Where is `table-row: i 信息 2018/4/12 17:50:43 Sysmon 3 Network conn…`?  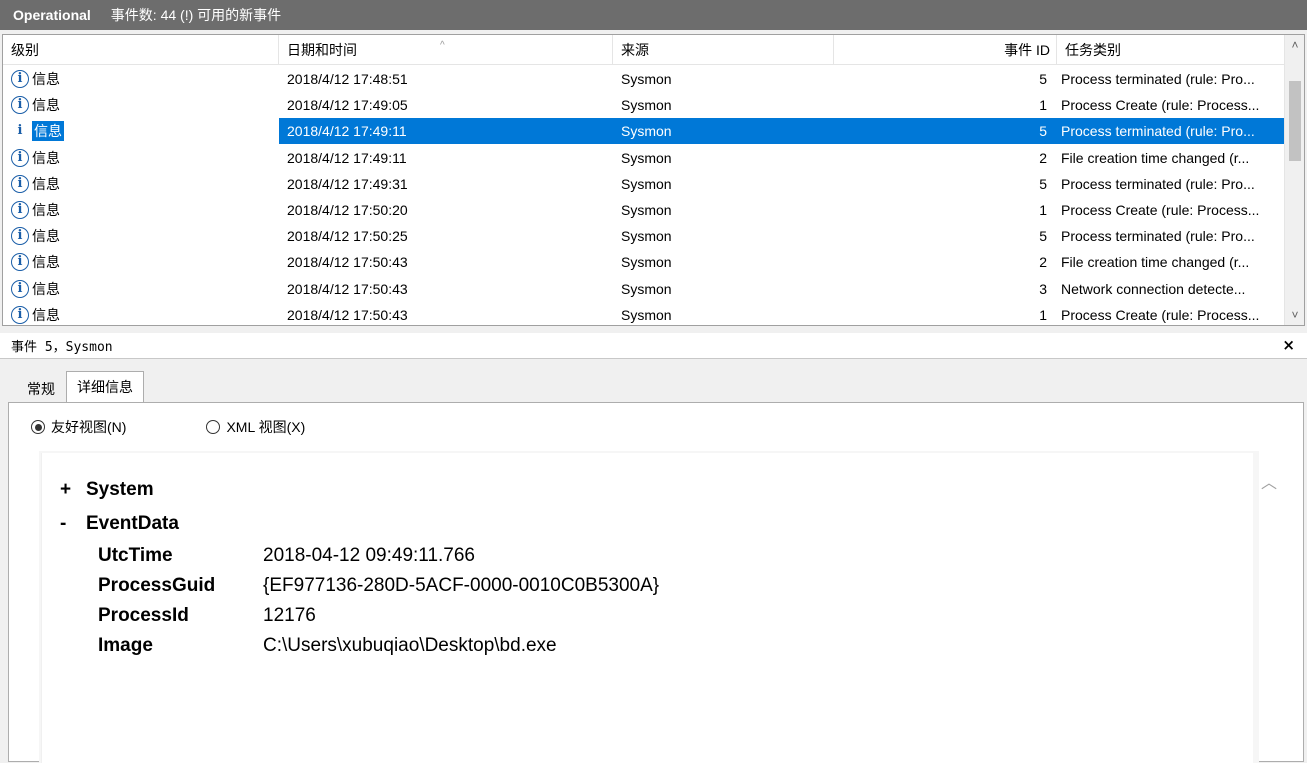
table-row: i 信息 2018/4/12 17:50:43 Sysmon 3 Network conn… is located at coordinates (644, 289).